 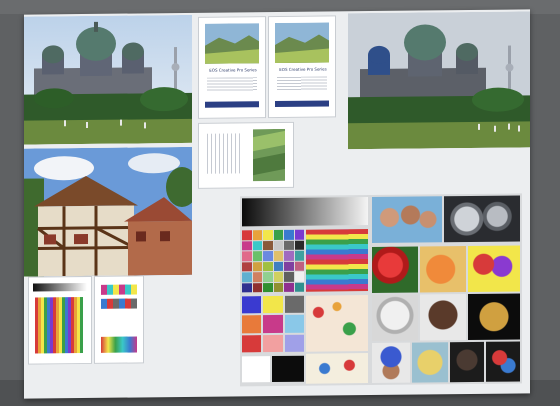 I want to click on folded-brochure, so click(x=246, y=155).